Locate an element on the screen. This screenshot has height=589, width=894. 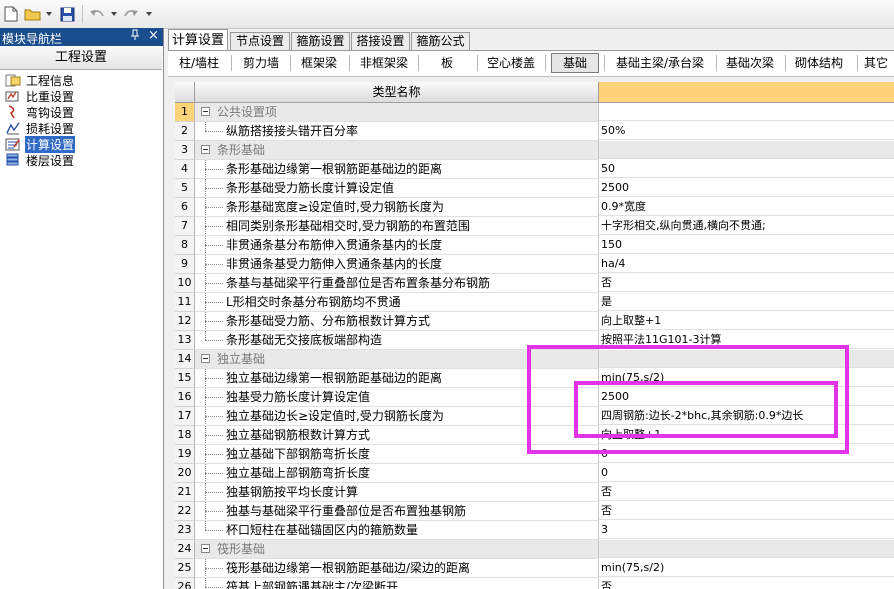
table-row: 8 非贯通条基分布筋伸入贯通条基内的长度 150 is located at coordinates (534, 245).